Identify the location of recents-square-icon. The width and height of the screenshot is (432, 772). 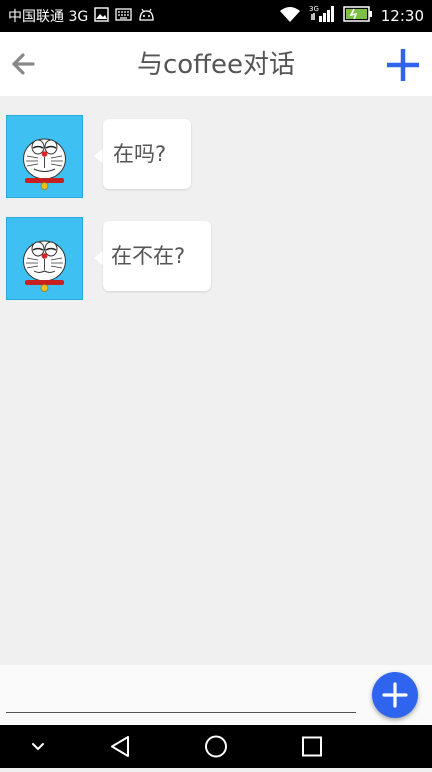
(312, 746).